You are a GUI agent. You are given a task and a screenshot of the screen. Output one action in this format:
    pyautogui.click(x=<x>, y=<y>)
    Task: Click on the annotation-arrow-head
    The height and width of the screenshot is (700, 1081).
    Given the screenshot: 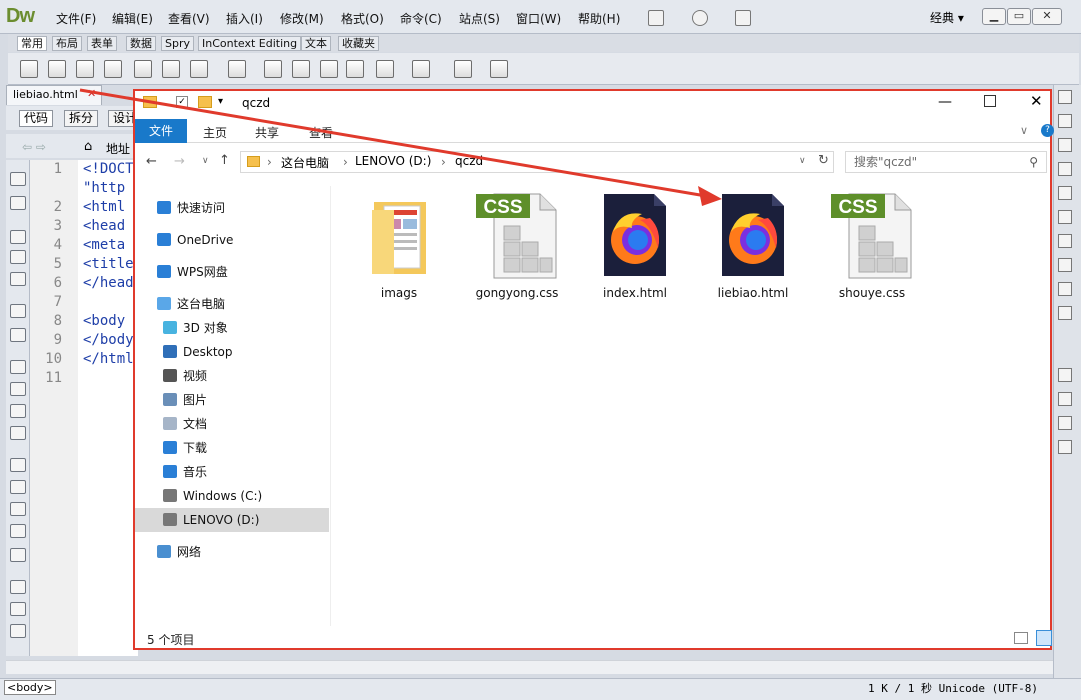 What is the action you would take?
    pyautogui.click(x=710, y=196)
    